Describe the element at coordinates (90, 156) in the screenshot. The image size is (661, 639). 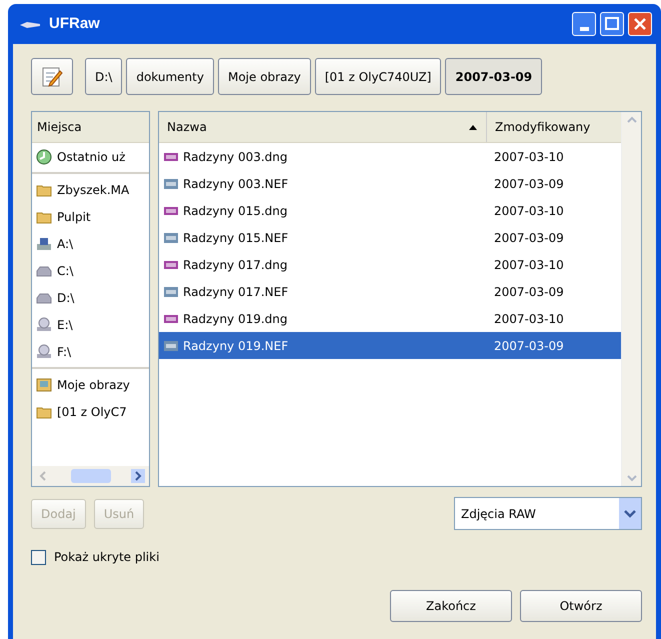
I see `place-item: Ostatnio uż` at that location.